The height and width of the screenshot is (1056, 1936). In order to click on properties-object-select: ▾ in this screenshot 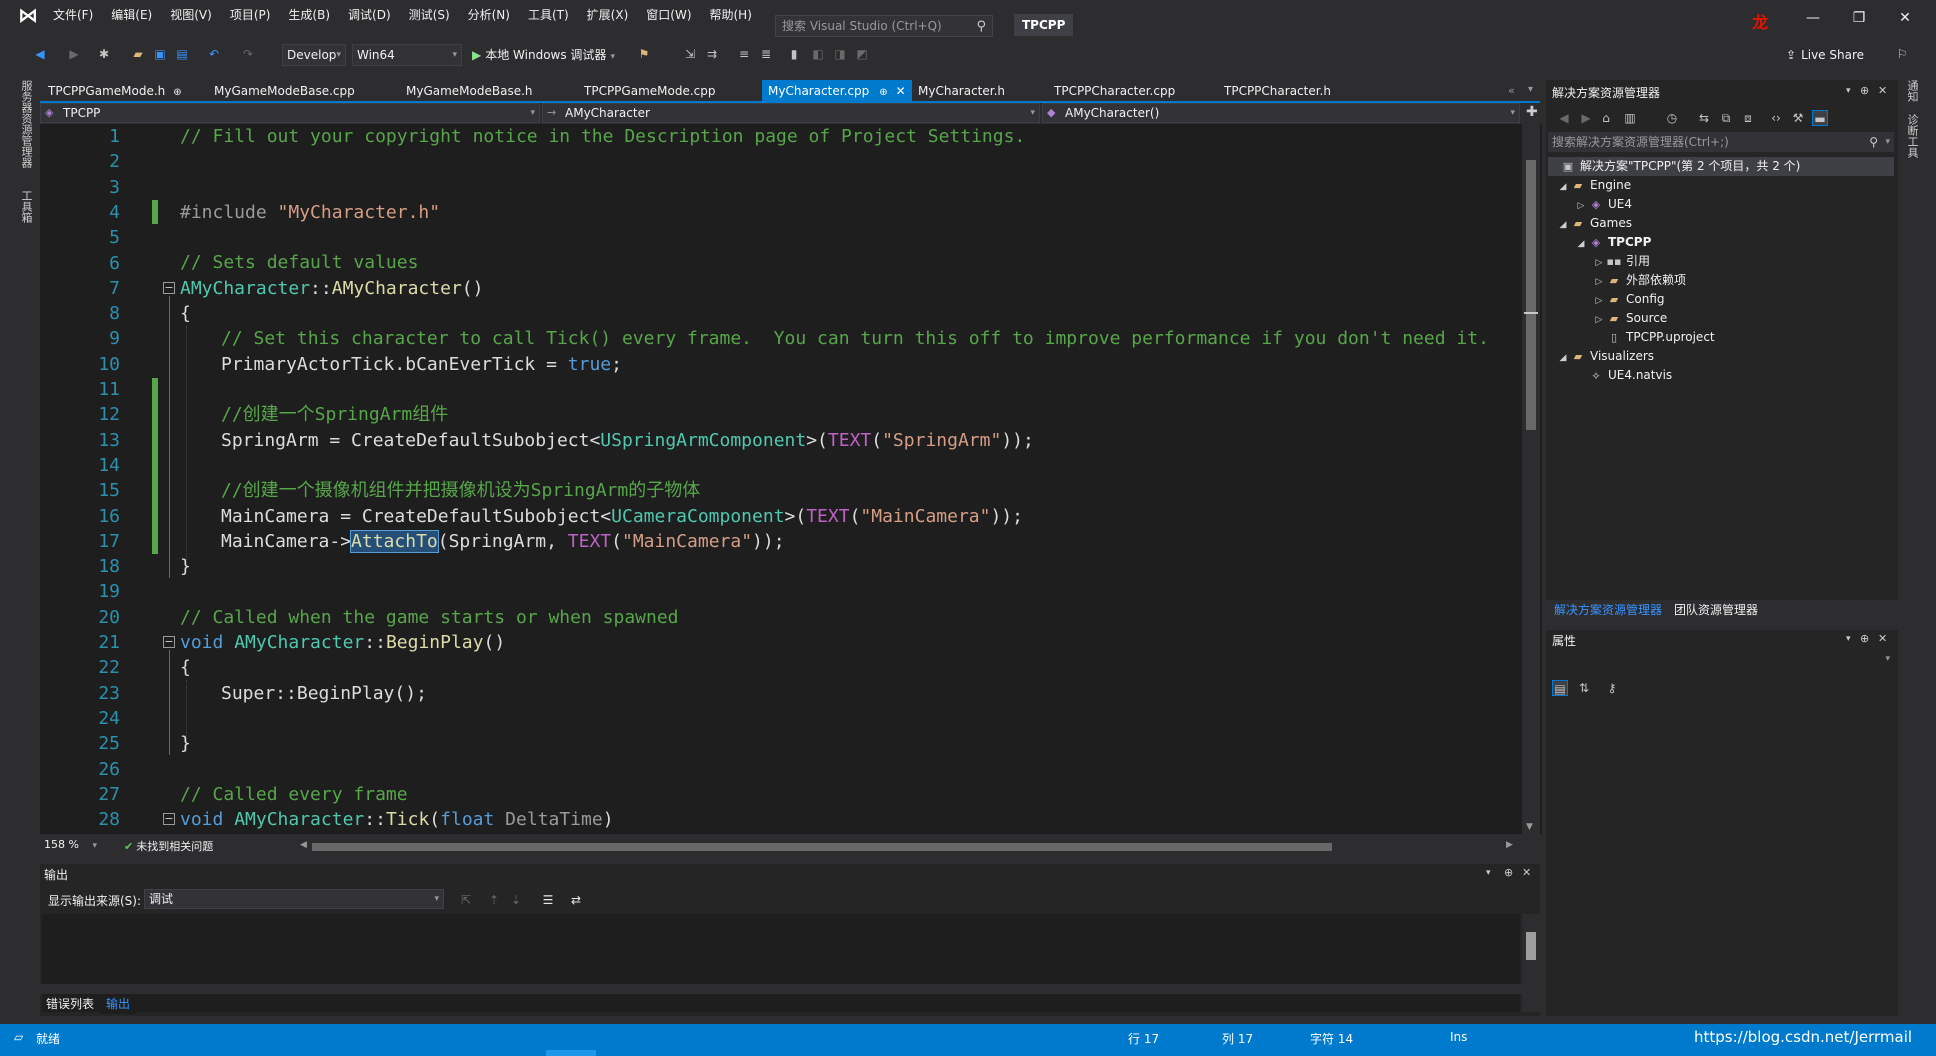, I will do `click(1721, 663)`.